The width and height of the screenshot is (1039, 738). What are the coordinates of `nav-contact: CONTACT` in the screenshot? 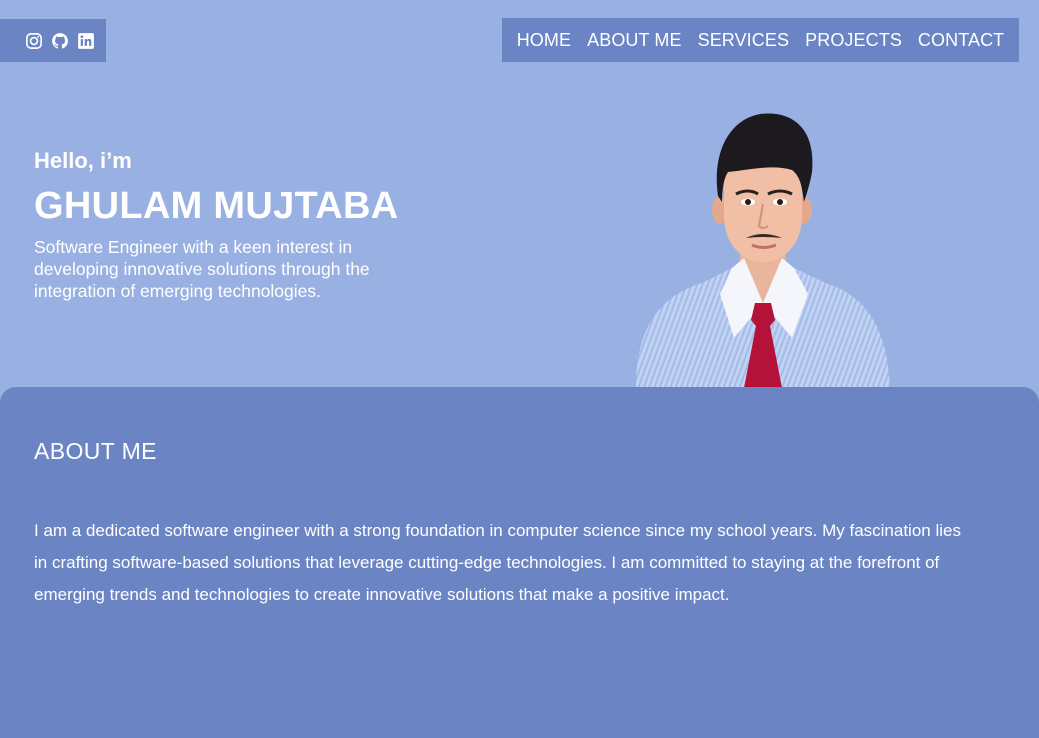 It's located at (961, 40).